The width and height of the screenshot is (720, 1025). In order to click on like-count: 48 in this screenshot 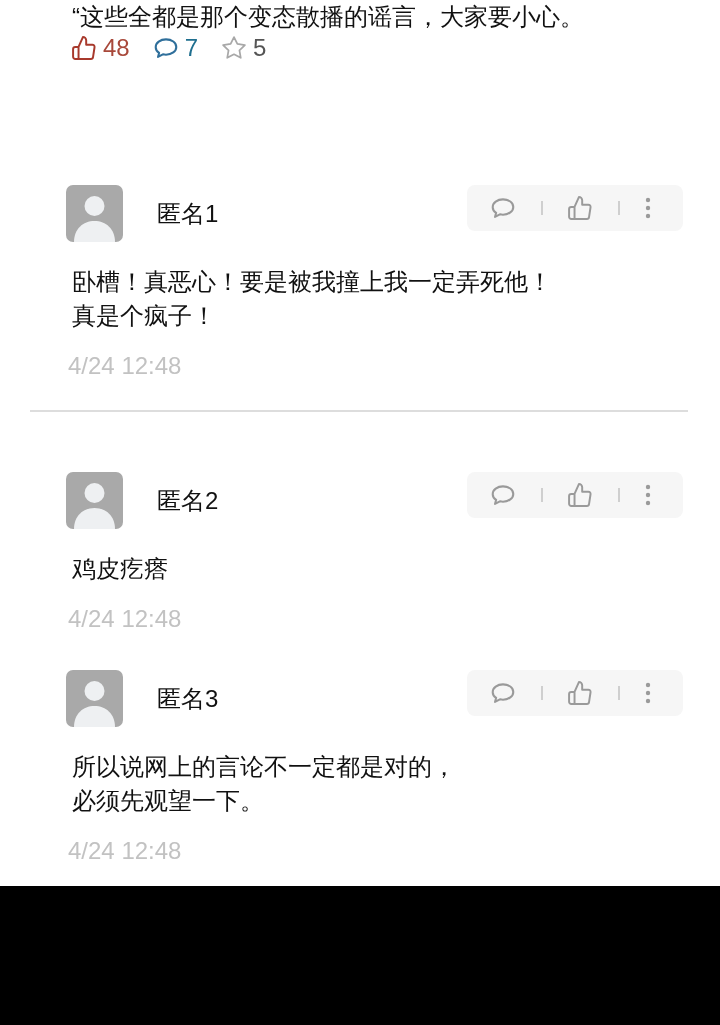, I will do `click(116, 48)`.